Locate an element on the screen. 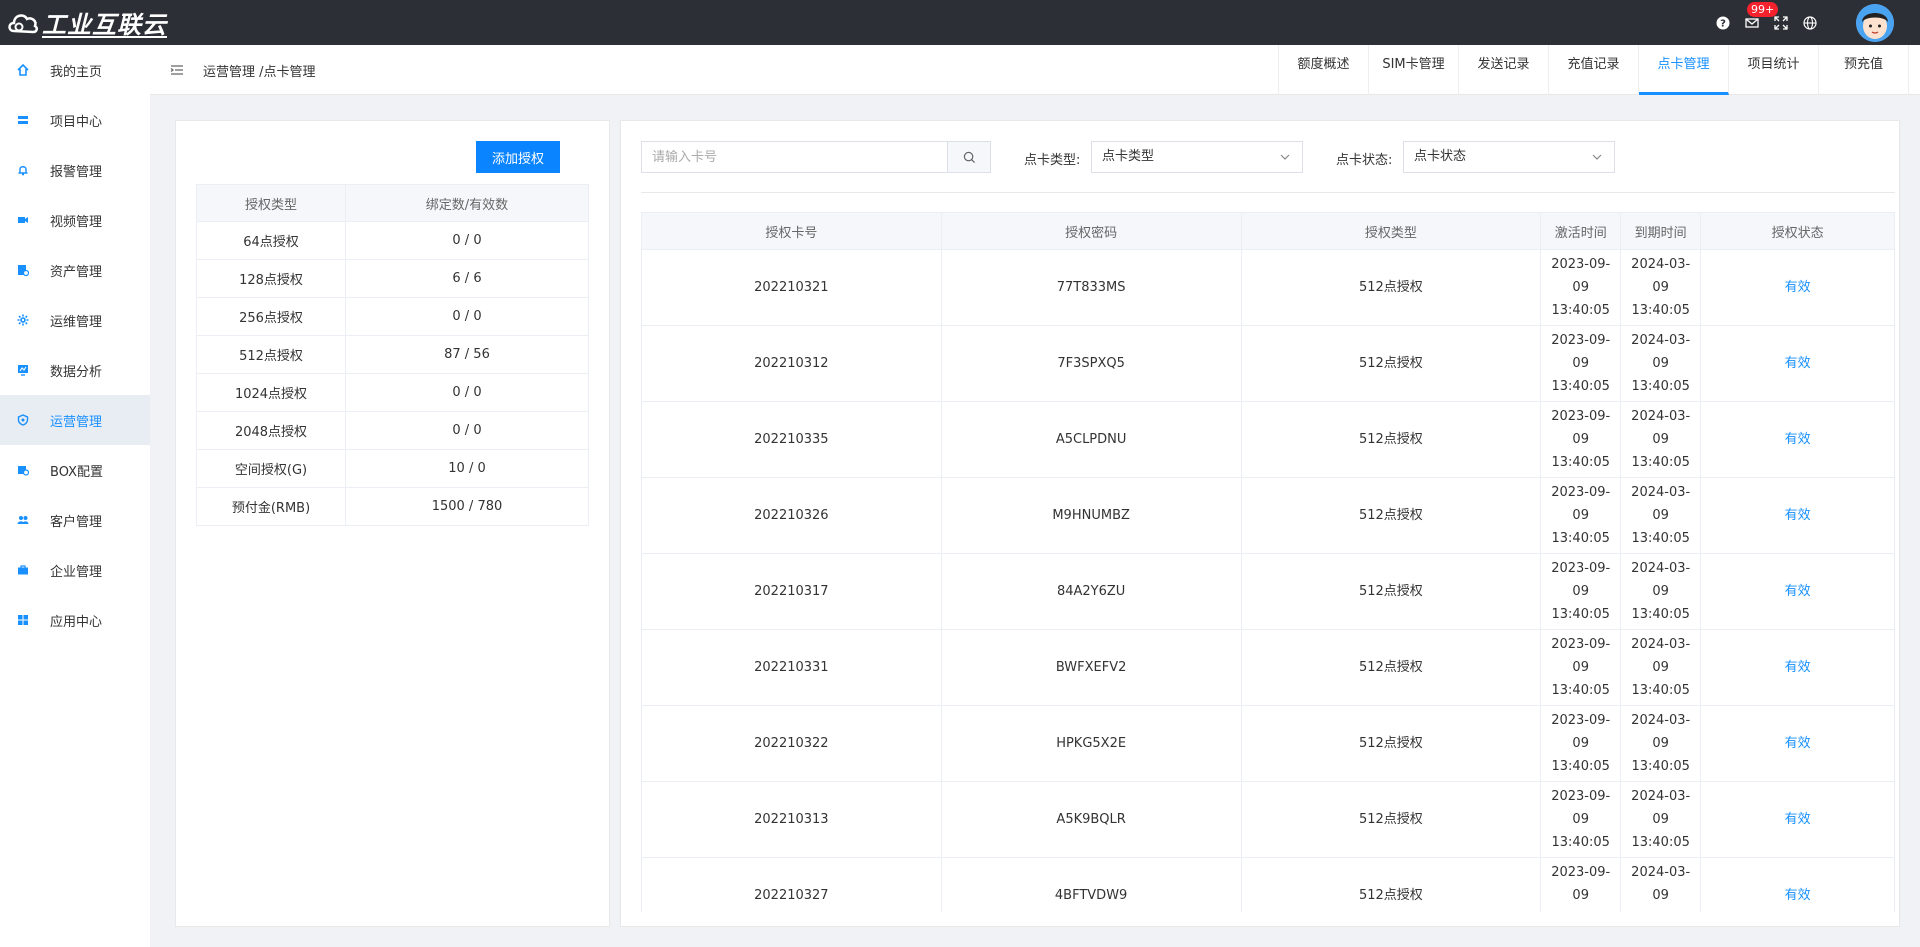  asset-icon is located at coordinates (23, 270).